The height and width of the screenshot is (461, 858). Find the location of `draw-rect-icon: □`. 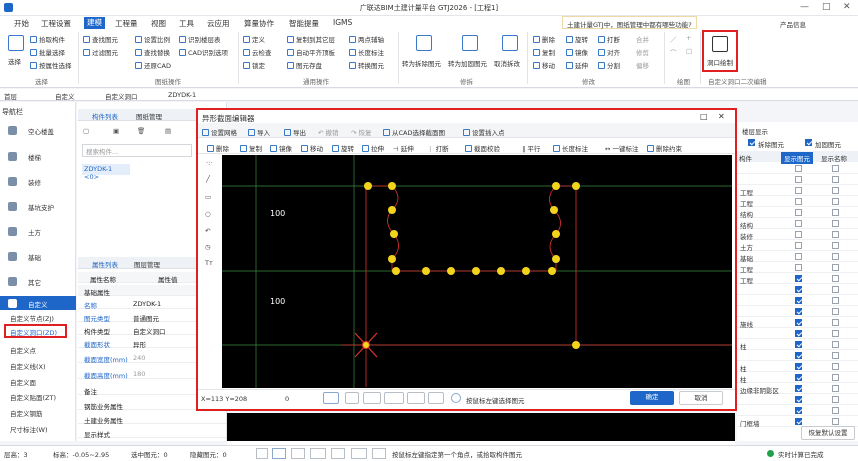

draw-rect-icon: □ is located at coordinates (689, 51).